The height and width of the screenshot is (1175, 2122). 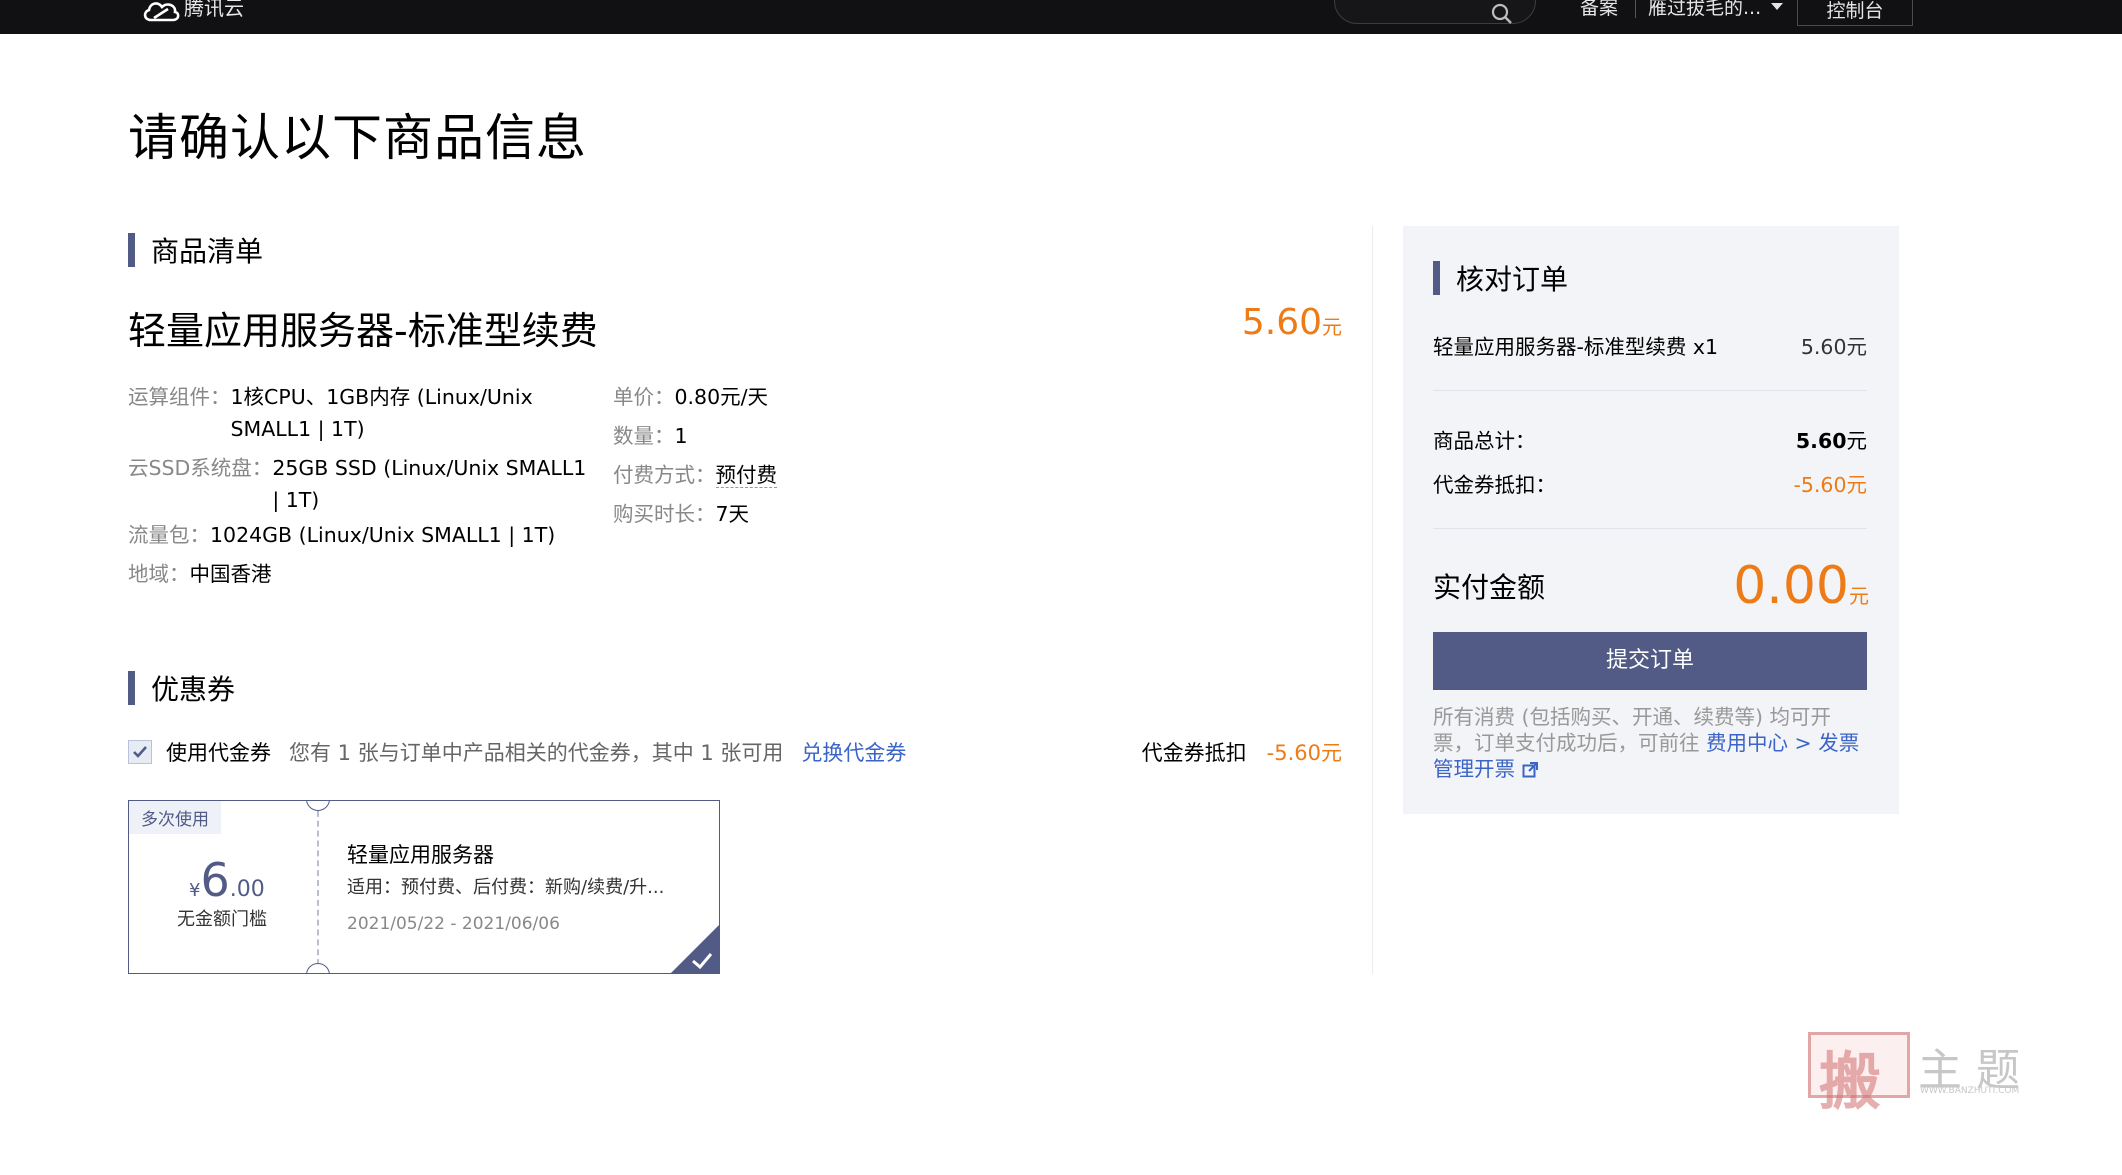 I want to click on spec-key: 地域：, so click(x=159, y=574).